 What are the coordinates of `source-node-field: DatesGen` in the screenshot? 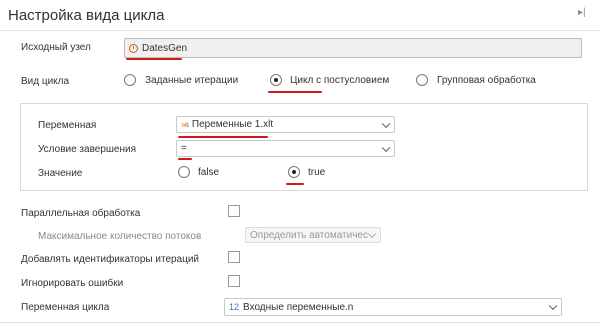 It's located at (353, 48).